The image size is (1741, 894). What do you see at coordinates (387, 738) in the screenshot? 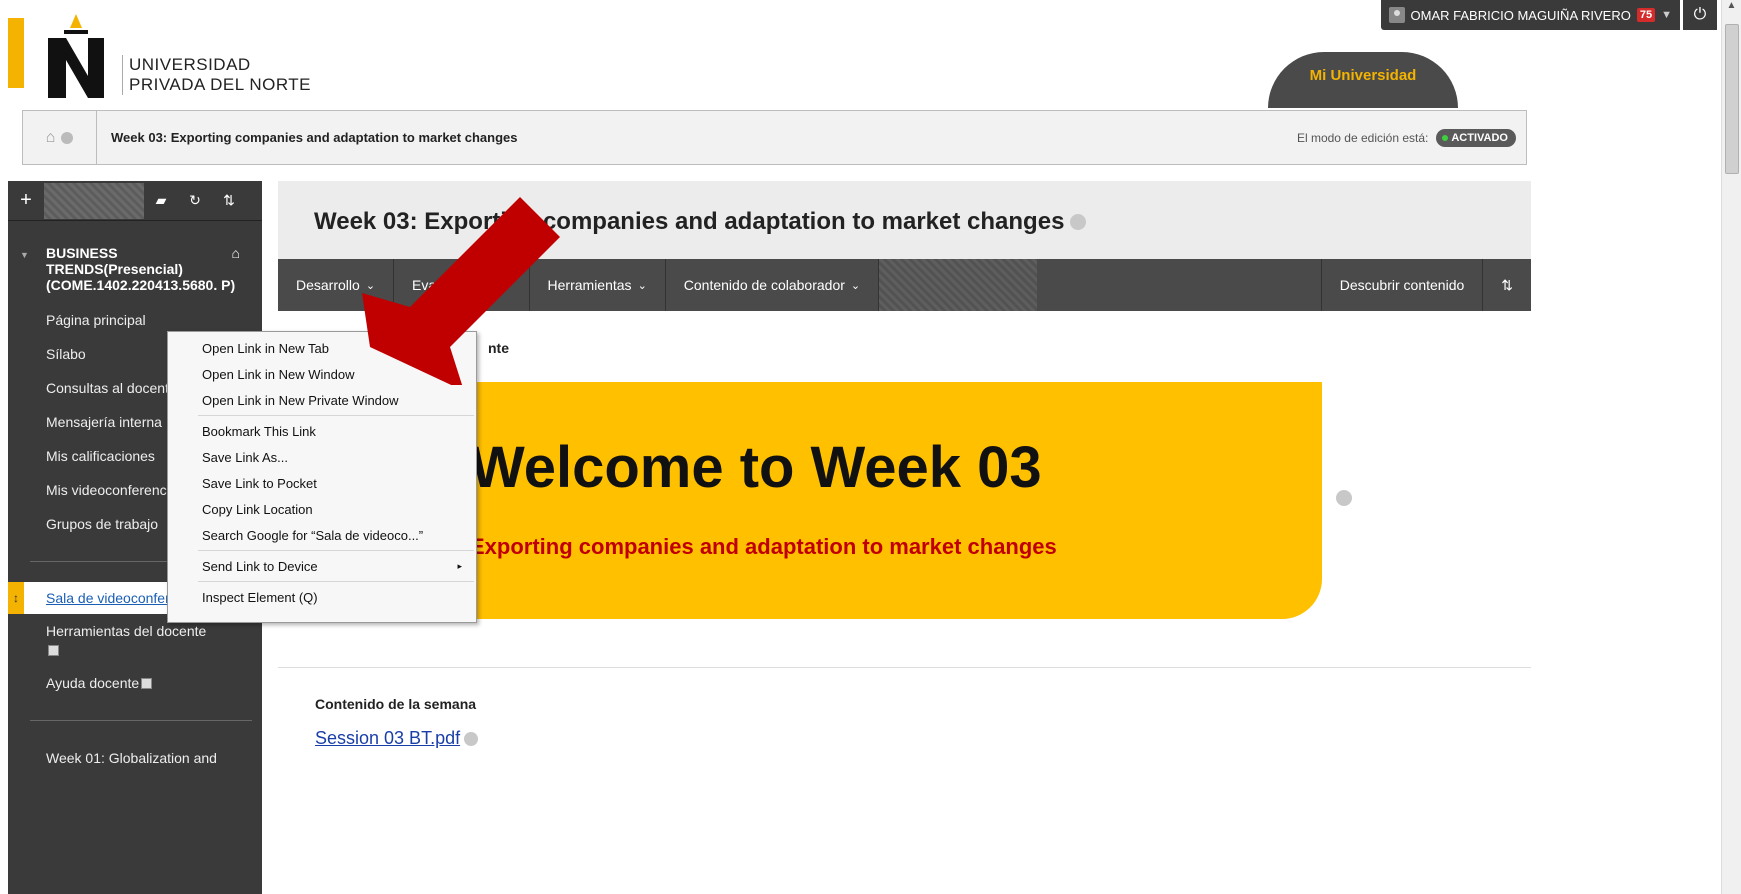
I see `file-link-label: Session 03 BT.pdf` at bounding box center [387, 738].